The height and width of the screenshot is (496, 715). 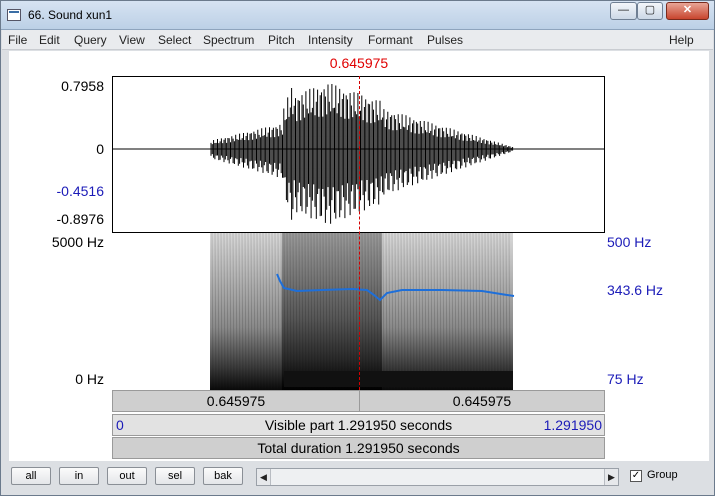 What do you see at coordinates (623, 11) in the screenshot?
I see `minimize-button: —` at bounding box center [623, 11].